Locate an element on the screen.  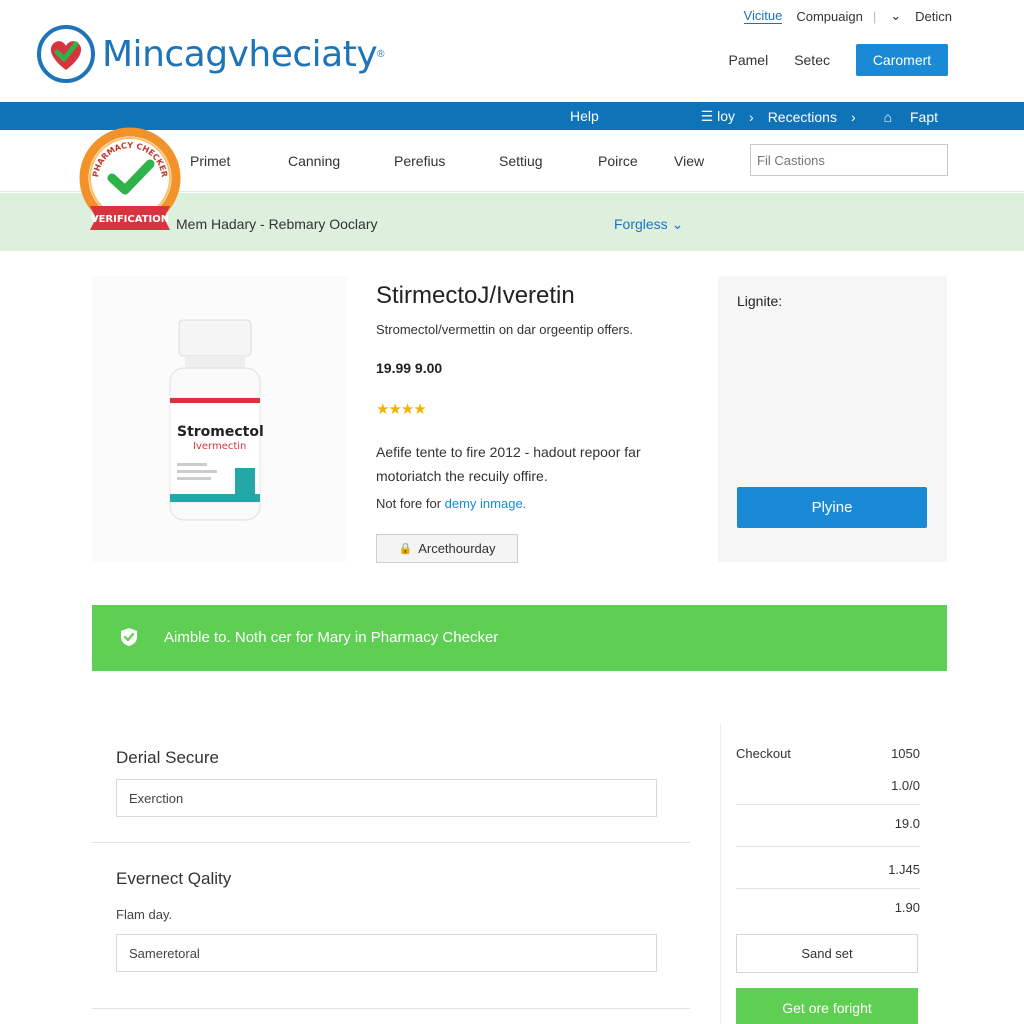
nav-item-poirce: Poirce is located at coordinates (618, 161).